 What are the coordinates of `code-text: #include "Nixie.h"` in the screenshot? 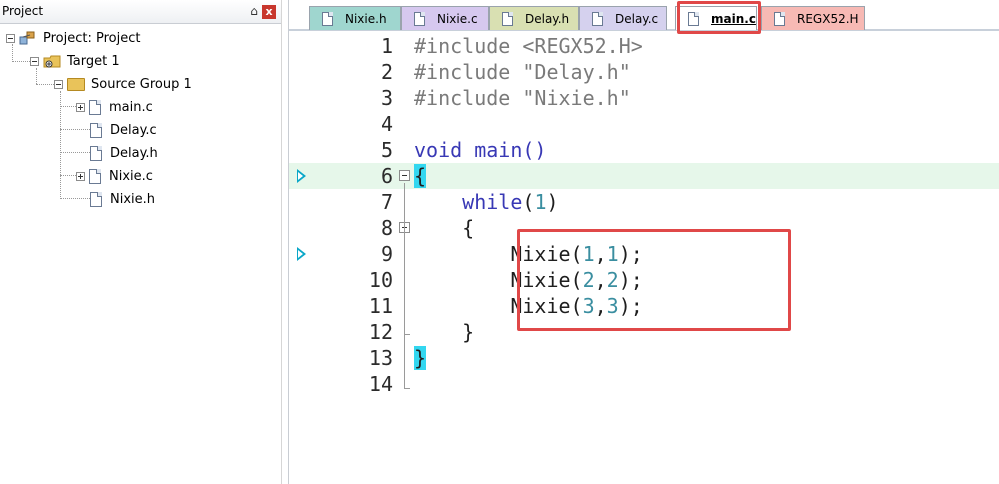 It's located at (522, 98).